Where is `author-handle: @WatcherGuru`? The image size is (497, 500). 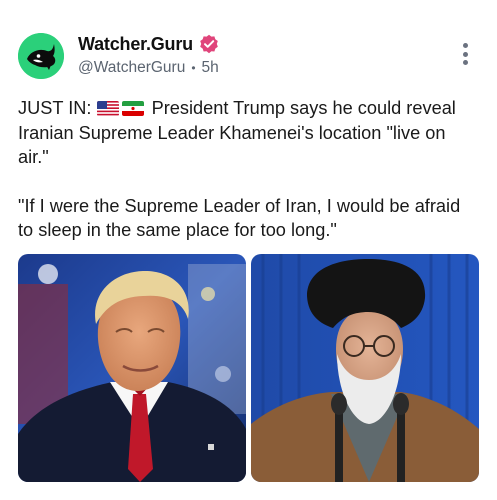 author-handle: @WatcherGuru is located at coordinates (131, 68).